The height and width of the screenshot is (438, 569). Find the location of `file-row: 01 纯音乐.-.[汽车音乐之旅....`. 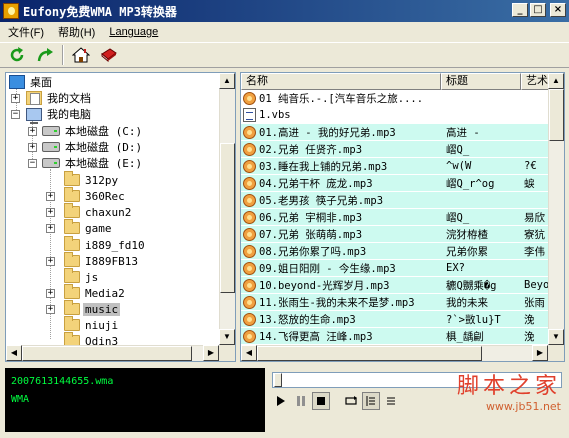

file-row: 01 纯音乐.-.[汽车音乐之旅.... is located at coordinates (395, 98).